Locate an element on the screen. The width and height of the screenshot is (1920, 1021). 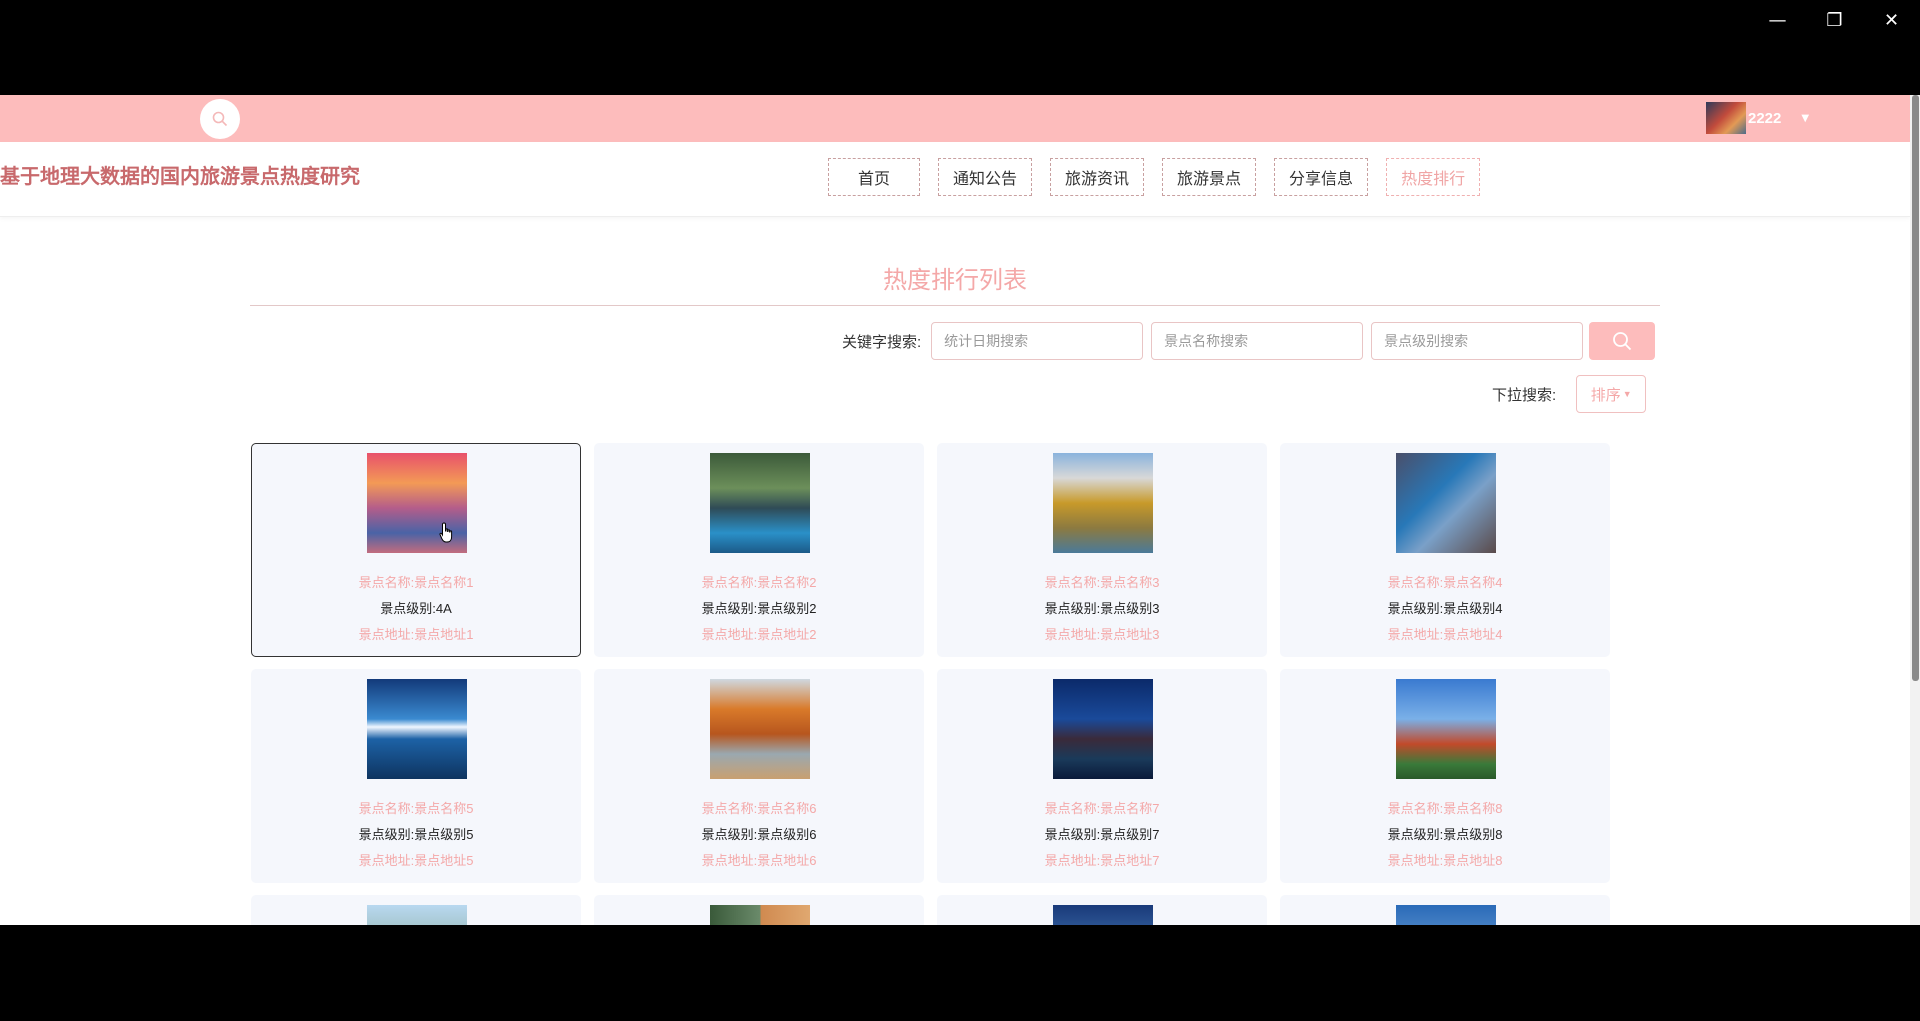
top-bar: 2222 ▼ is located at coordinates (955, 118).